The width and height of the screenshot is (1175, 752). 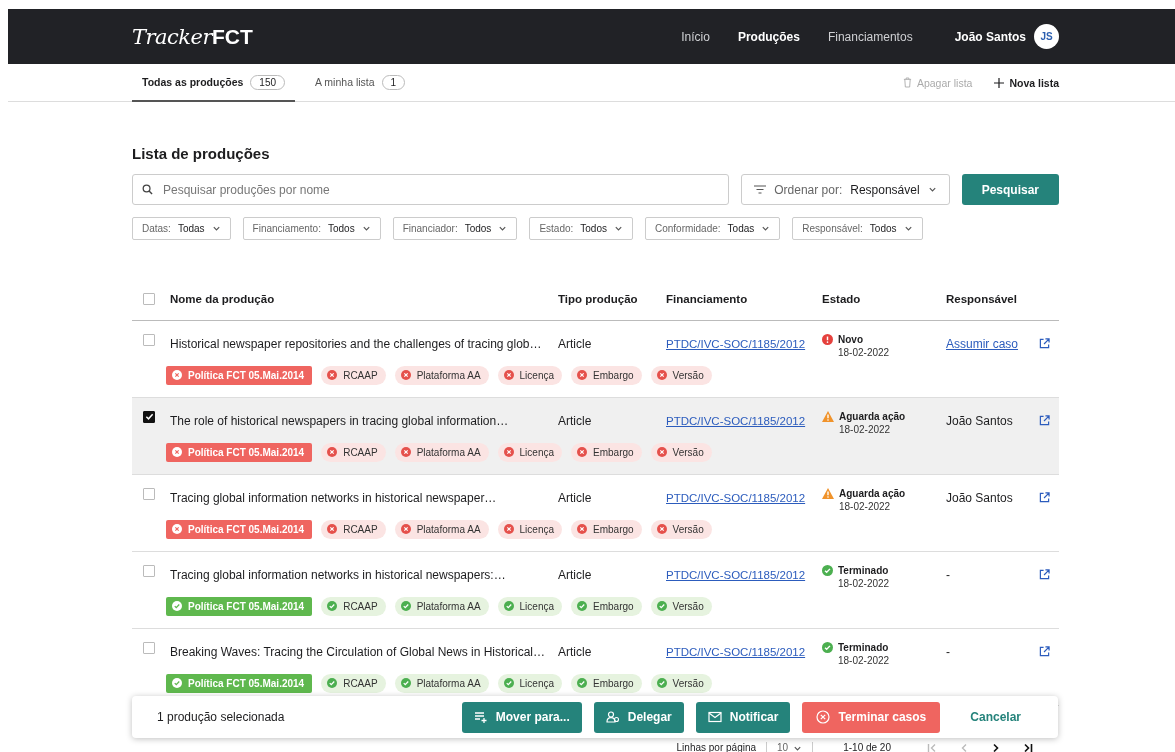 I want to click on table-row: Tracing global information networks in historical newspaper… Article PTDC/IVC-SOC/1185/2012 Aguarda ação 18-02-2022 João Santos Política FCT 05.Mai.2014 RCAAP Plataforma AA Licença Embargo Versão, so click(x=595, y=513).